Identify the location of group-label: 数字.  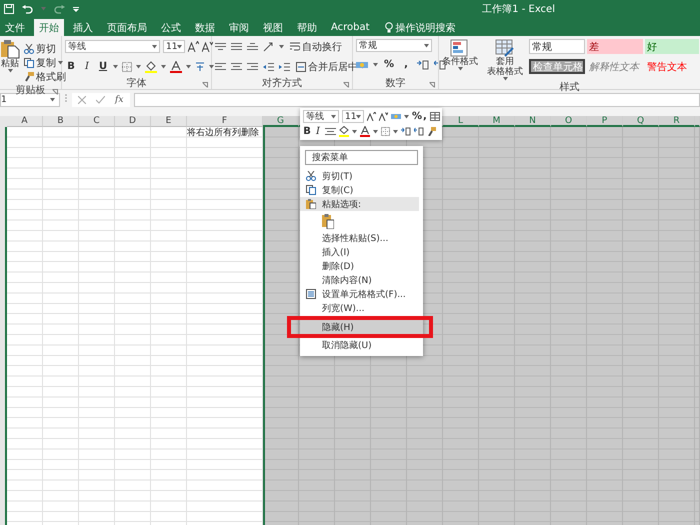
(396, 83).